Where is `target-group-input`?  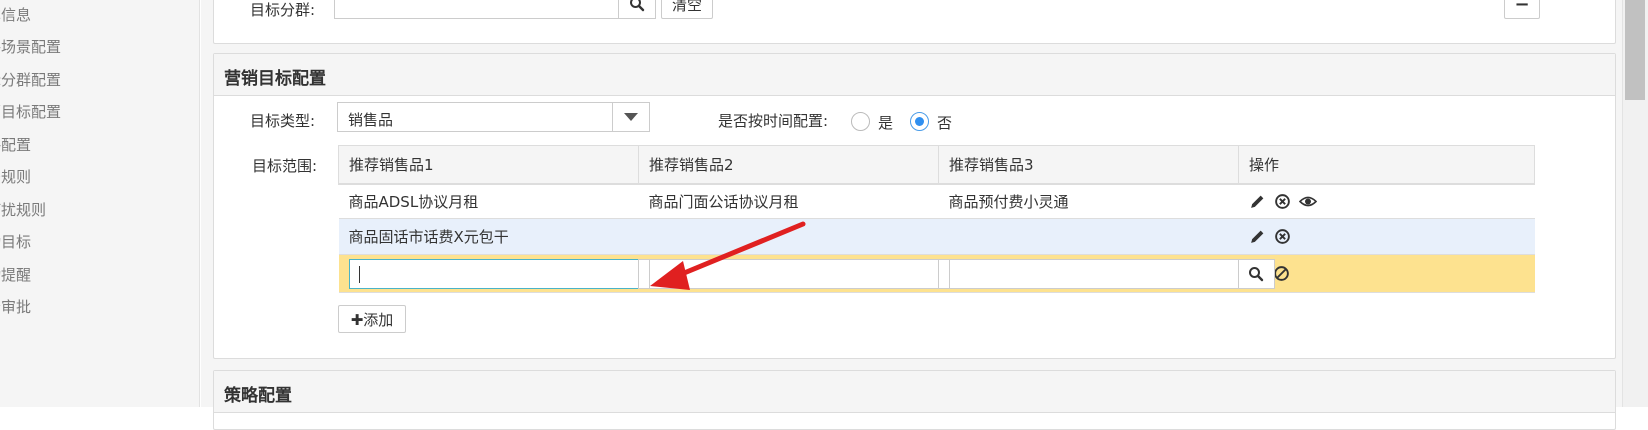 target-group-input is located at coordinates (476, 9).